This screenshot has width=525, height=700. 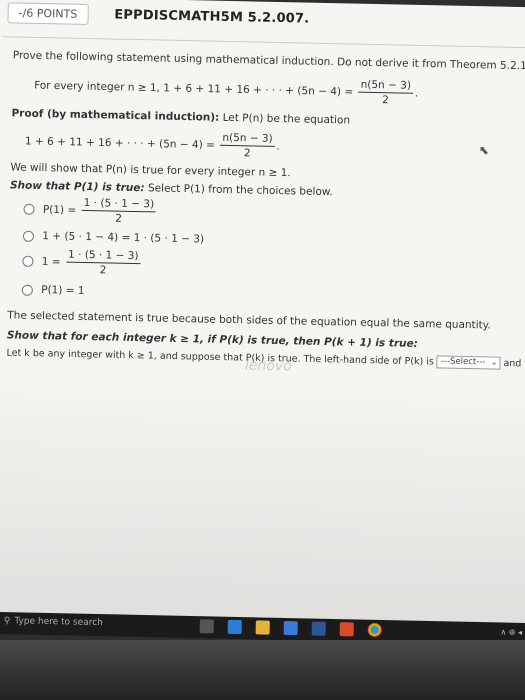 I want to click on choice-2: 1 + (5 · 1 − 4) = 1 · (5 · 1 − 3), so click(x=113, y=238).